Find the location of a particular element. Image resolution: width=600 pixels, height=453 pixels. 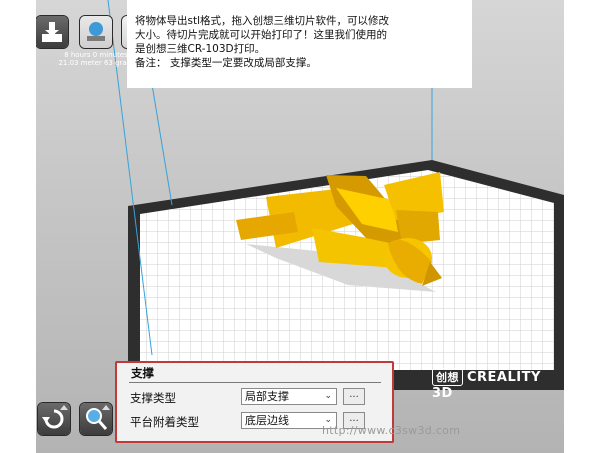

creality-logo: 创想 CREALITY 3D is located at coordinates (498, 384).